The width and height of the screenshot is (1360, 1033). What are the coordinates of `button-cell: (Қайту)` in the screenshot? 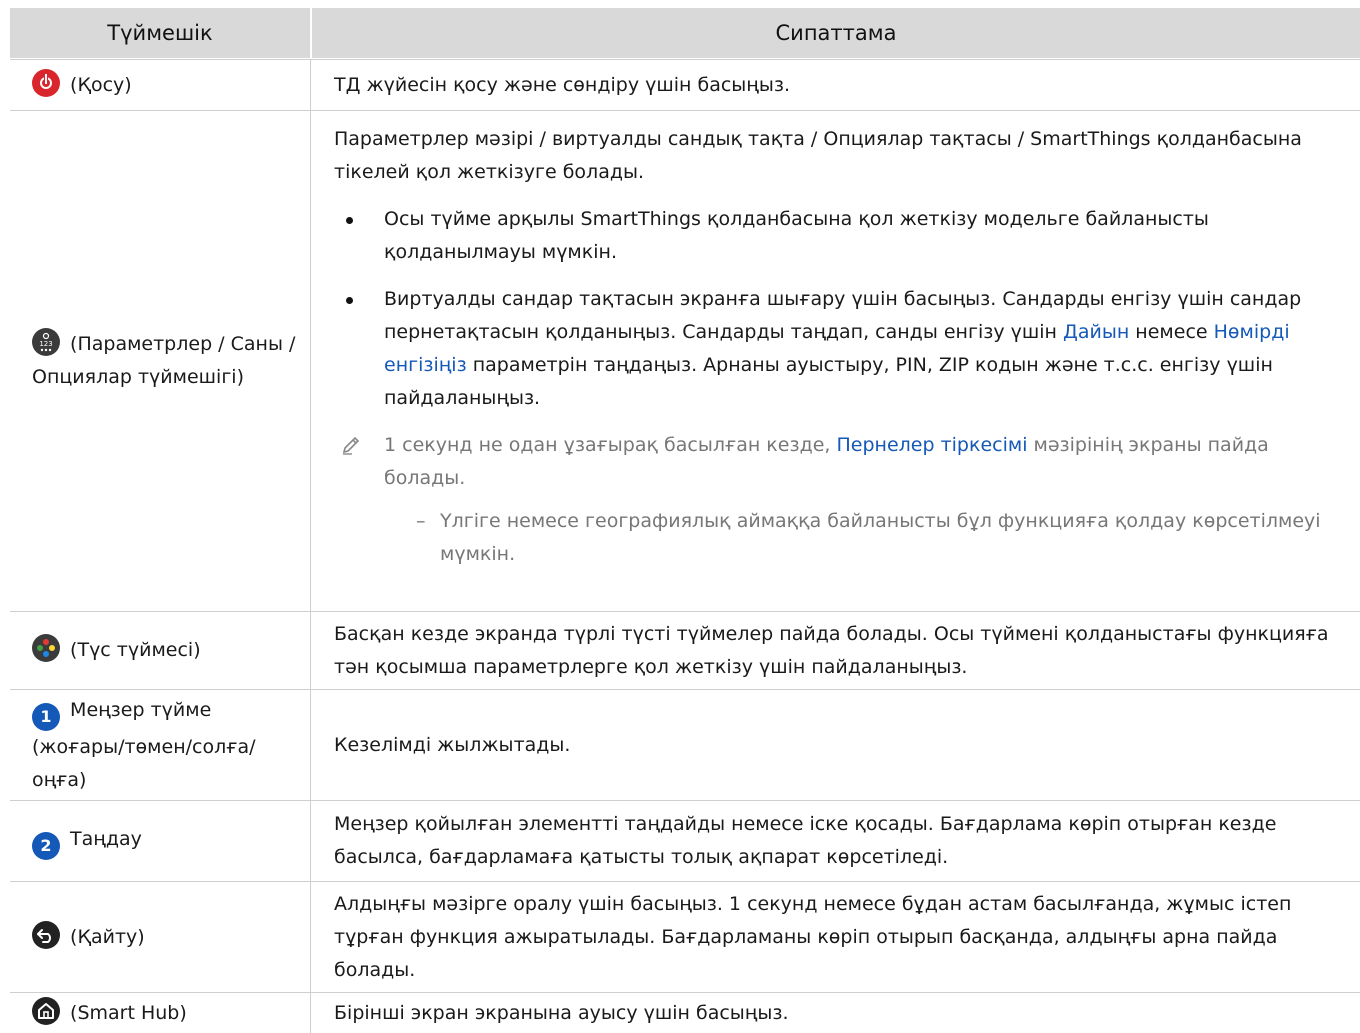 It's located at (160, 937).